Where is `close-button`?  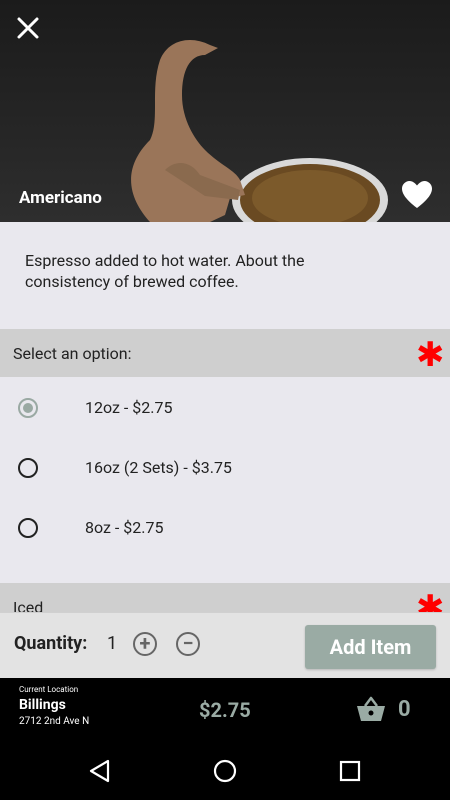
close-button is located at coordinates (28, 28).